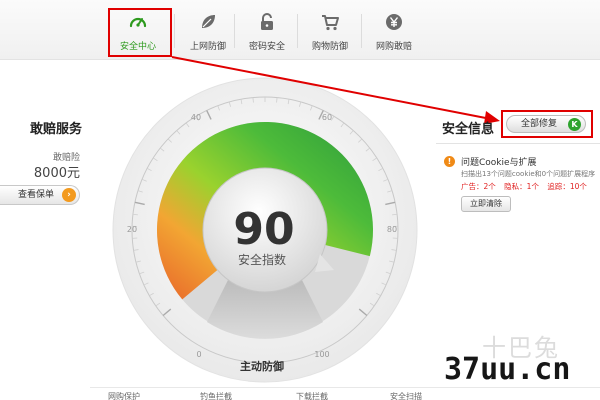 This screenshot has height=400, width=600. I want to click on tick-label-20: 20, so click(132, 229).